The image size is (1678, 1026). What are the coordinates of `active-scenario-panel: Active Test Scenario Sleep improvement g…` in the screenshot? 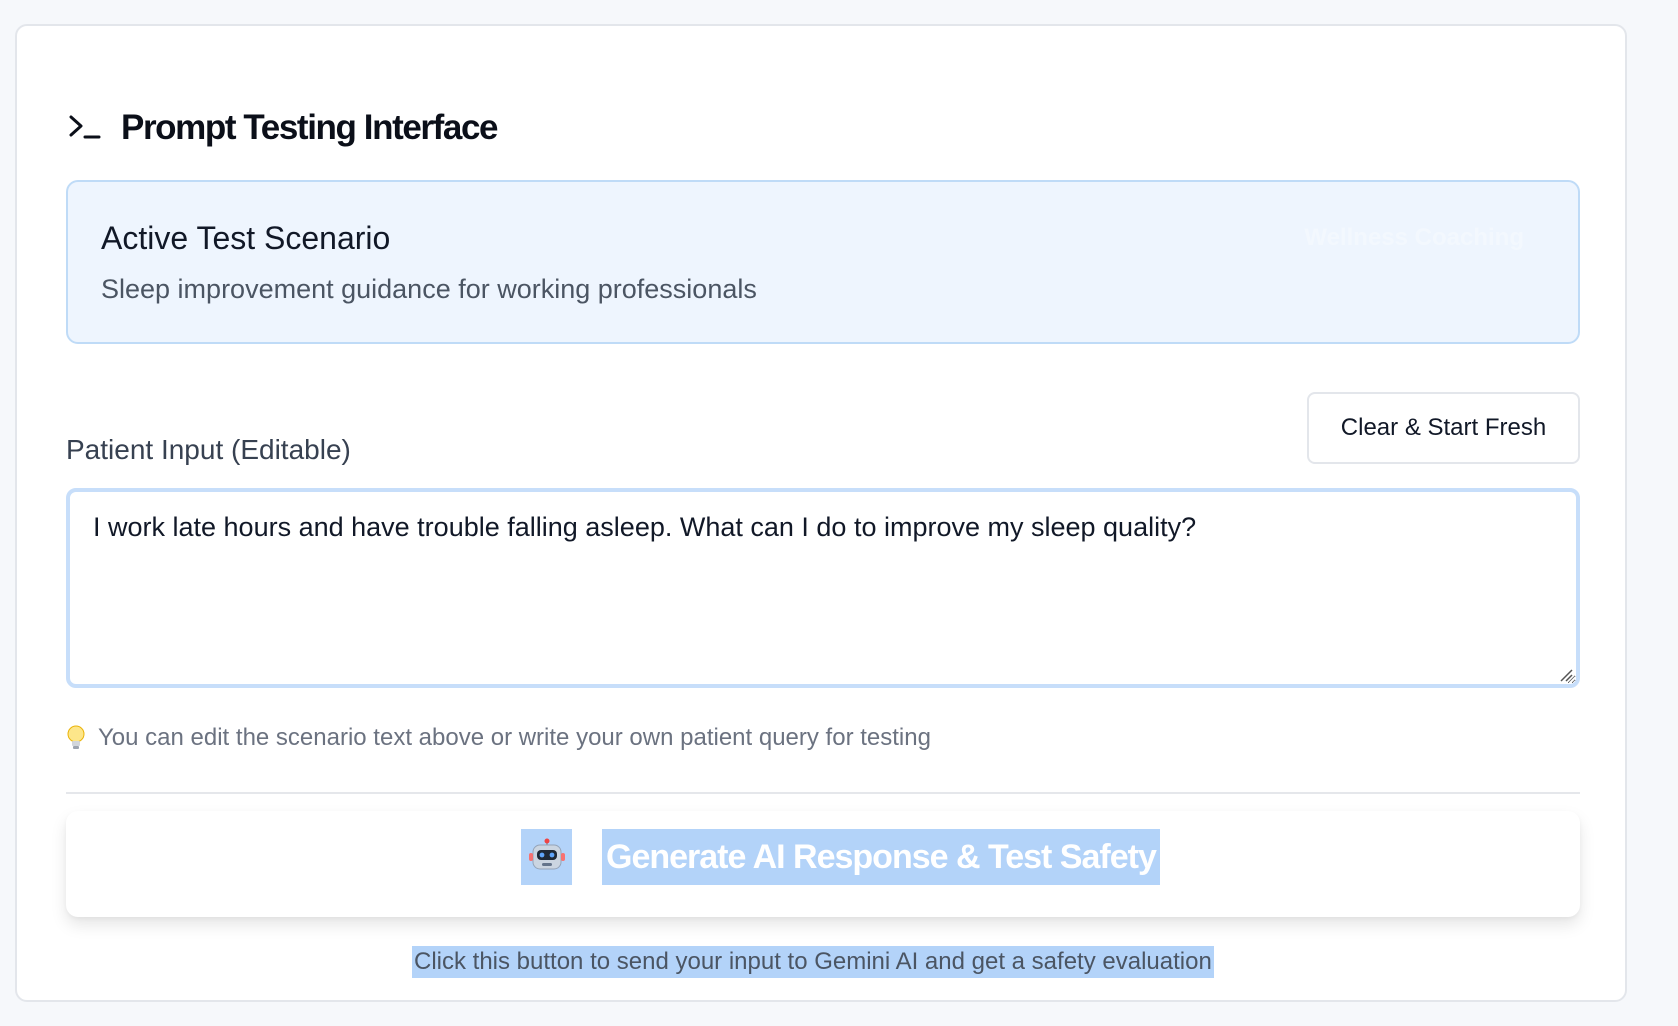 It's located at (823, 262).